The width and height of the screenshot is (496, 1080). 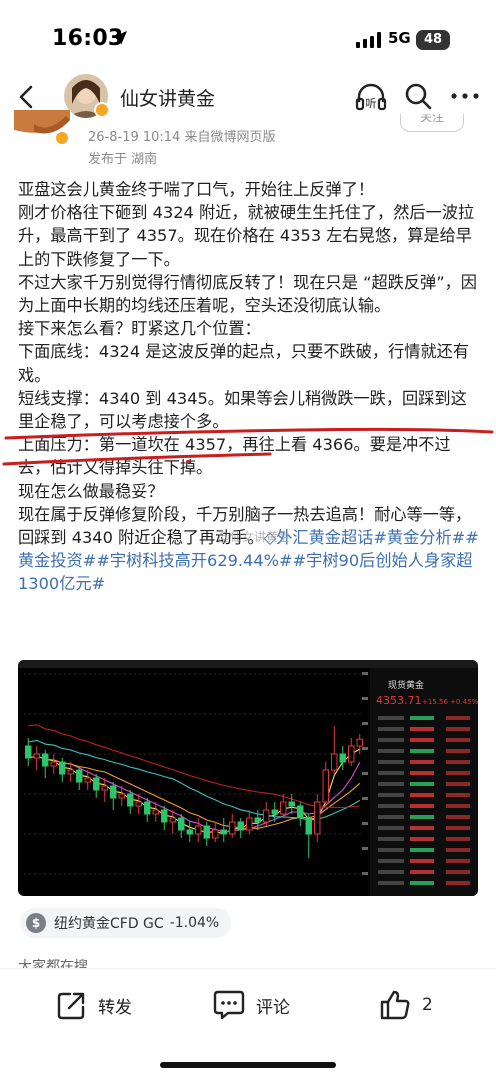 What do you see at coordinates (248, 36) in the screenshot?
I see `status-bar: 16:03 5G 48` at bounding box center [248, 36].